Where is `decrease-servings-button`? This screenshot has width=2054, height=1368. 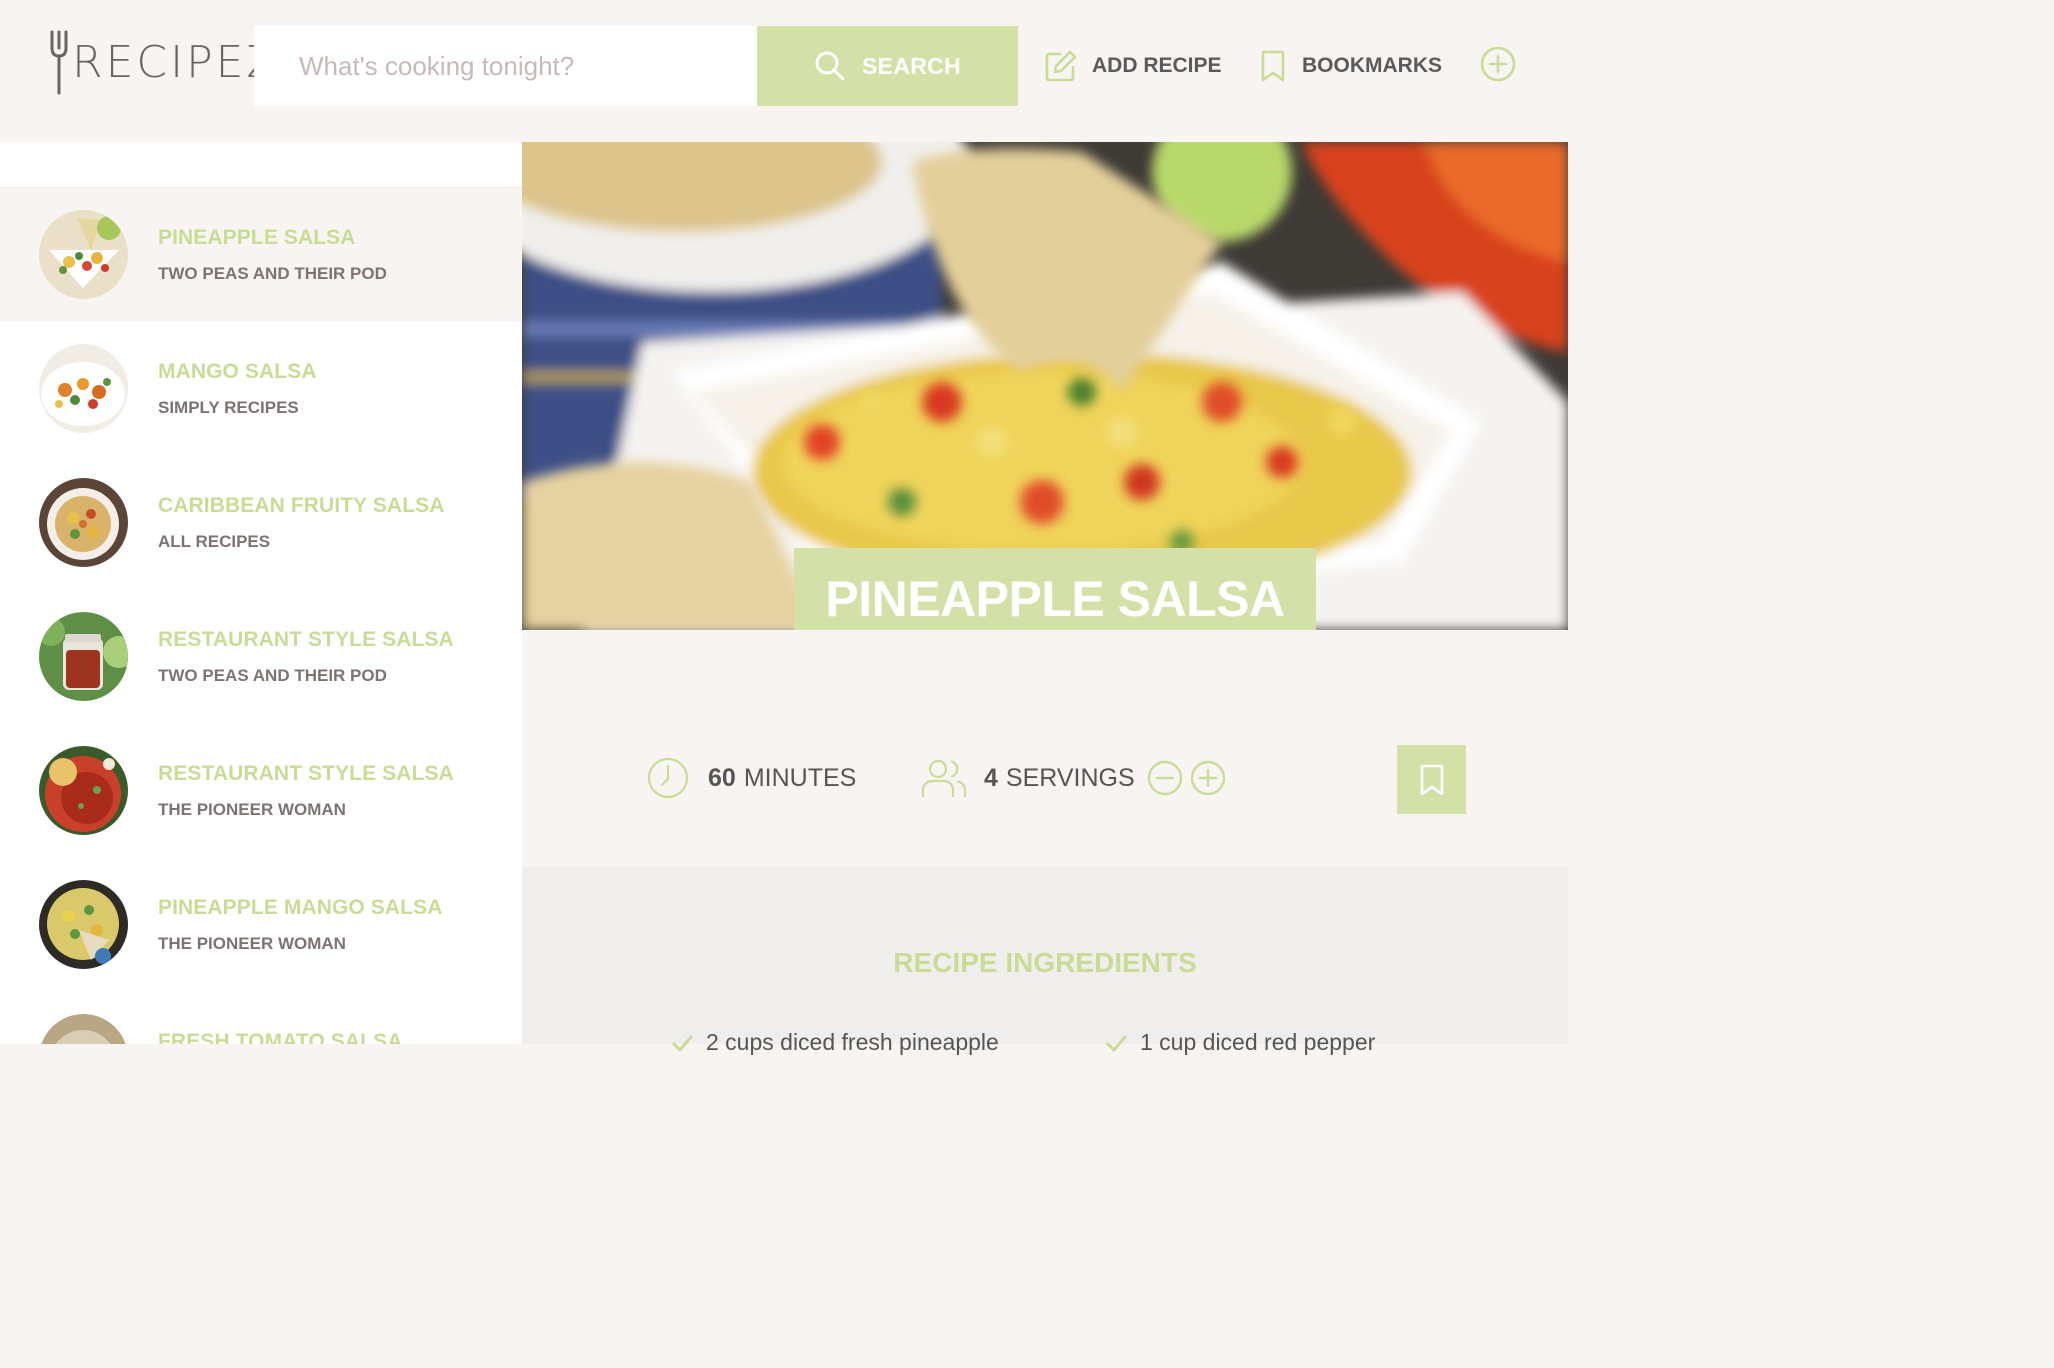 decrease-servings-button is located at coordinates (1165, 778).